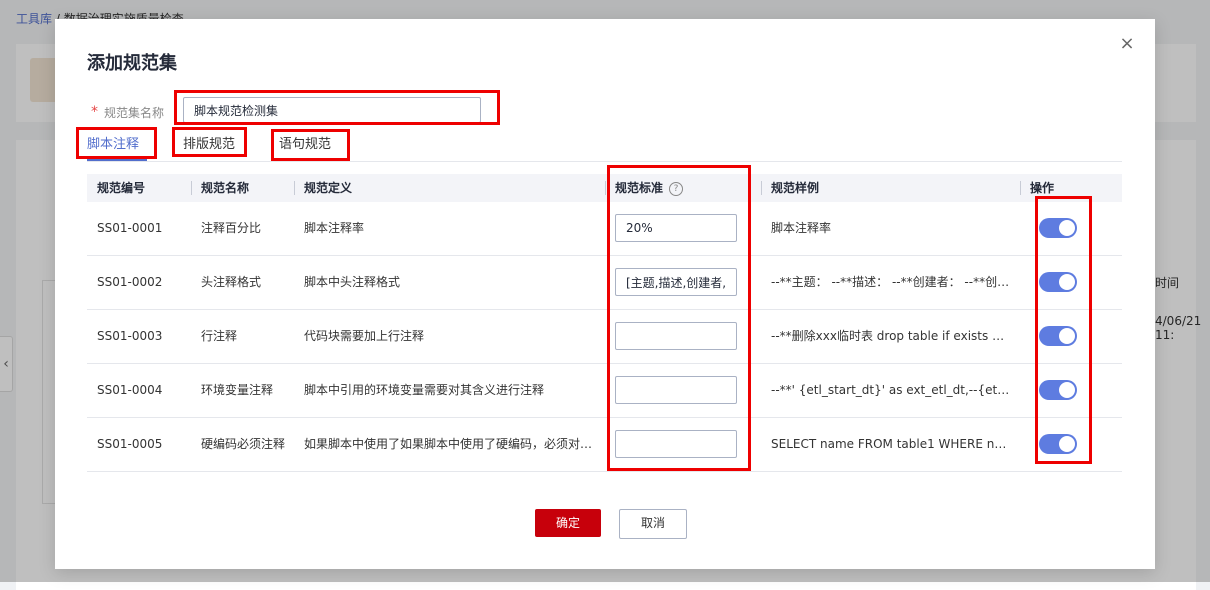  Describe the element at coordinates (332, 110) in the screenshot. I see `ruleset-name-input` at that location.